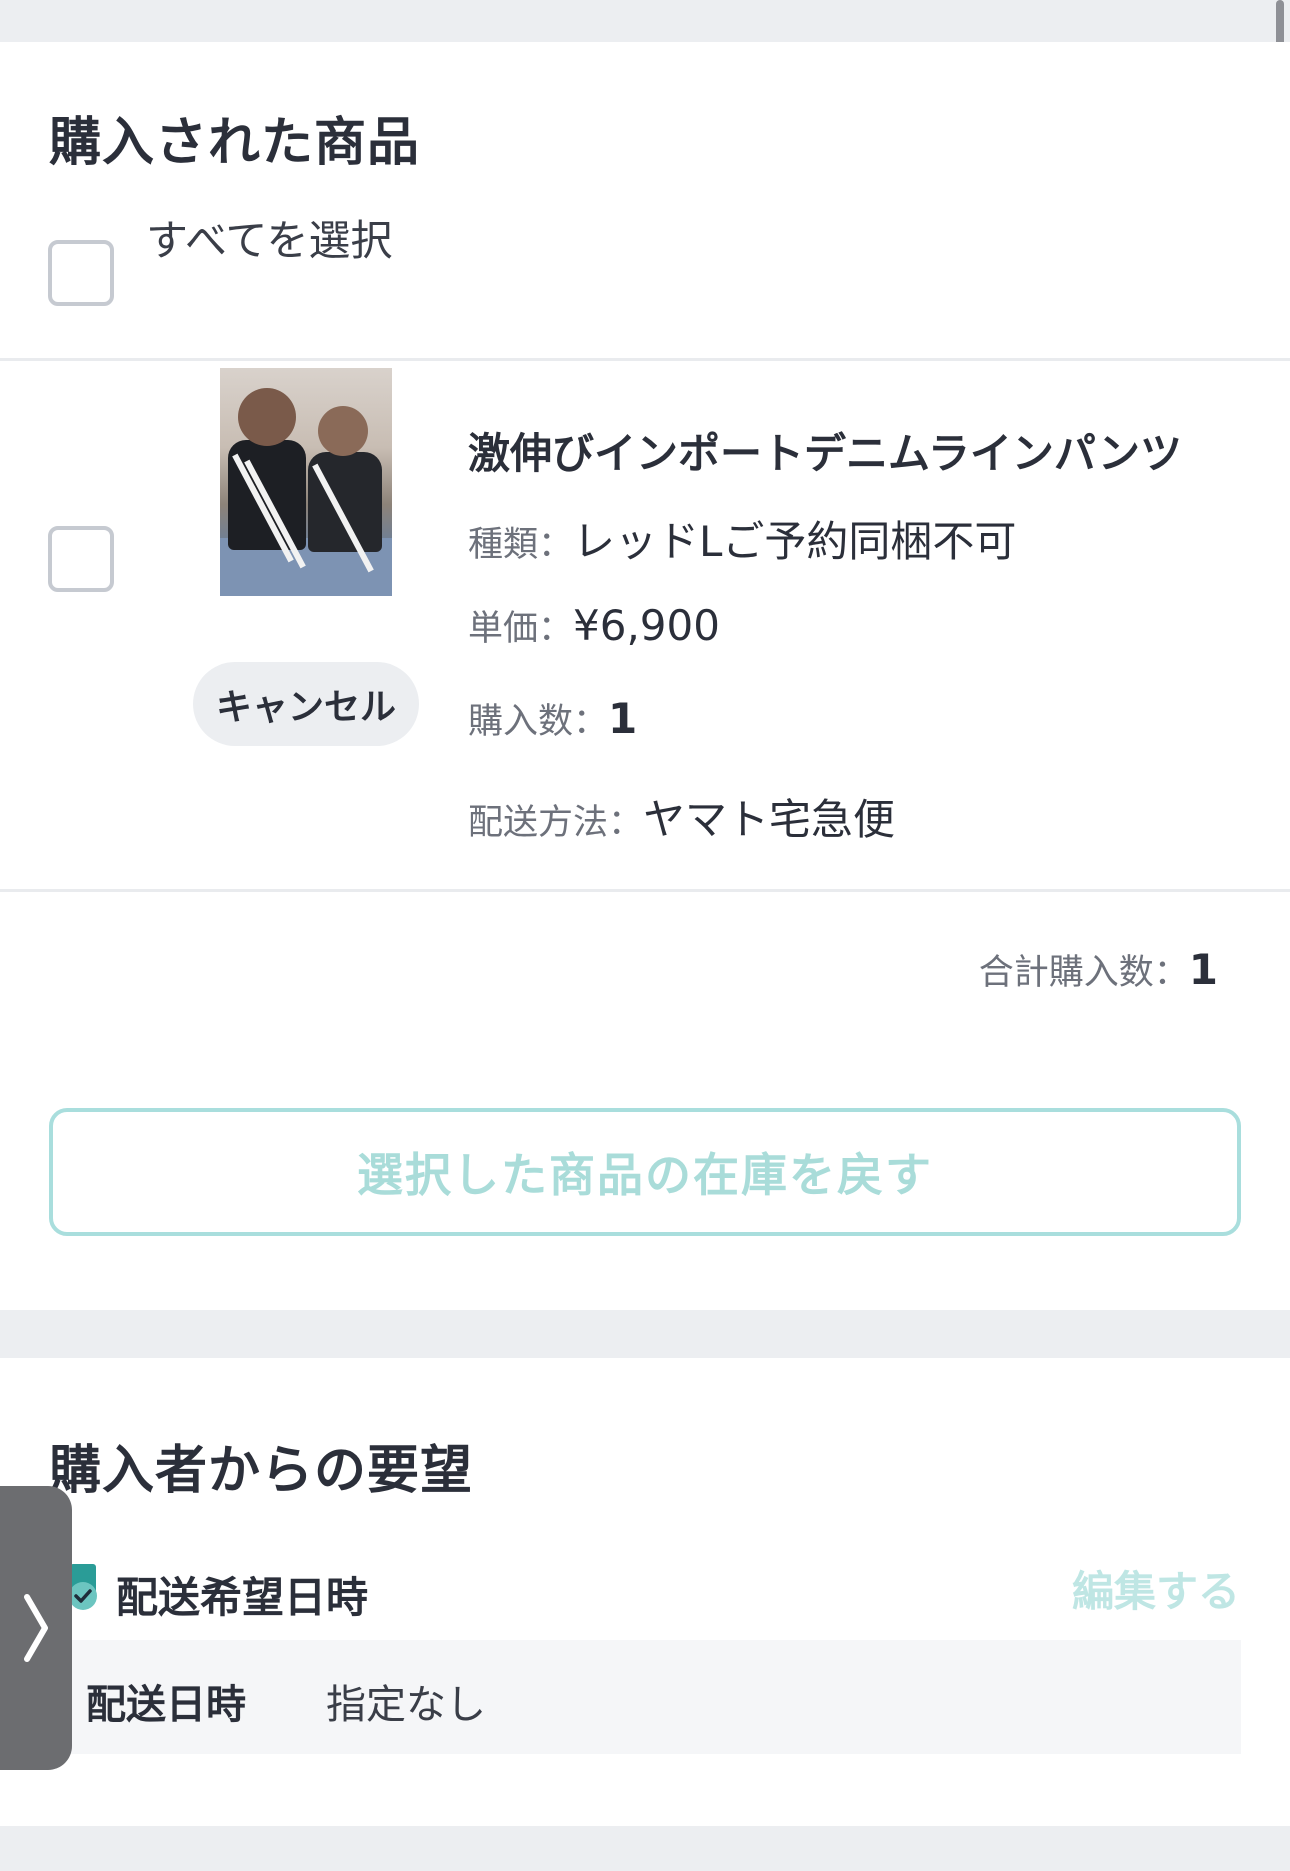  What do you see at coordinates (645, 1172) in the screenshot?
I see `restock-selected-button: 選択した商品の在庫を戻す` at bounding box center [645, 1172].